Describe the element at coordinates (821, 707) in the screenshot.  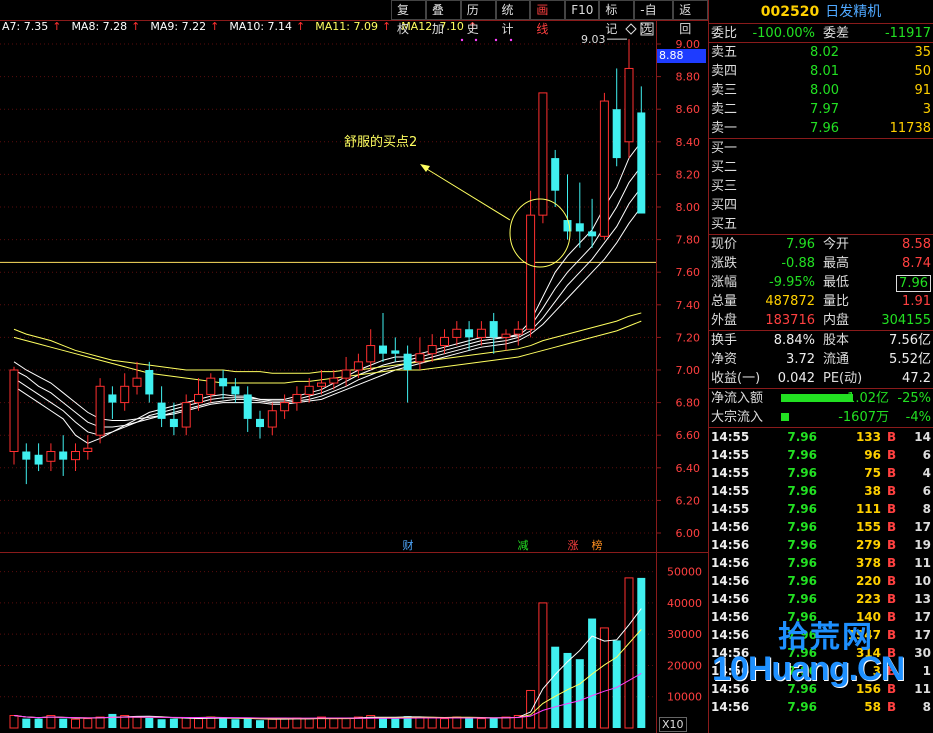
I see `tick-row: 14:56 7.96 58 B 8` at that location.